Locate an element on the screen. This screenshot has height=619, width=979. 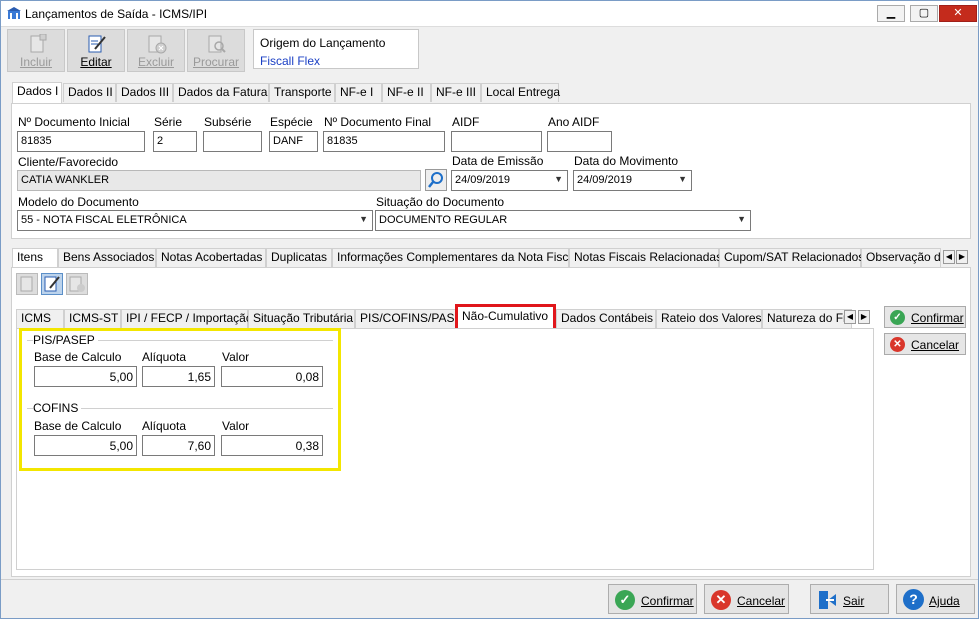
tab-label: Duplicatas is located at coordinates (299, 257).